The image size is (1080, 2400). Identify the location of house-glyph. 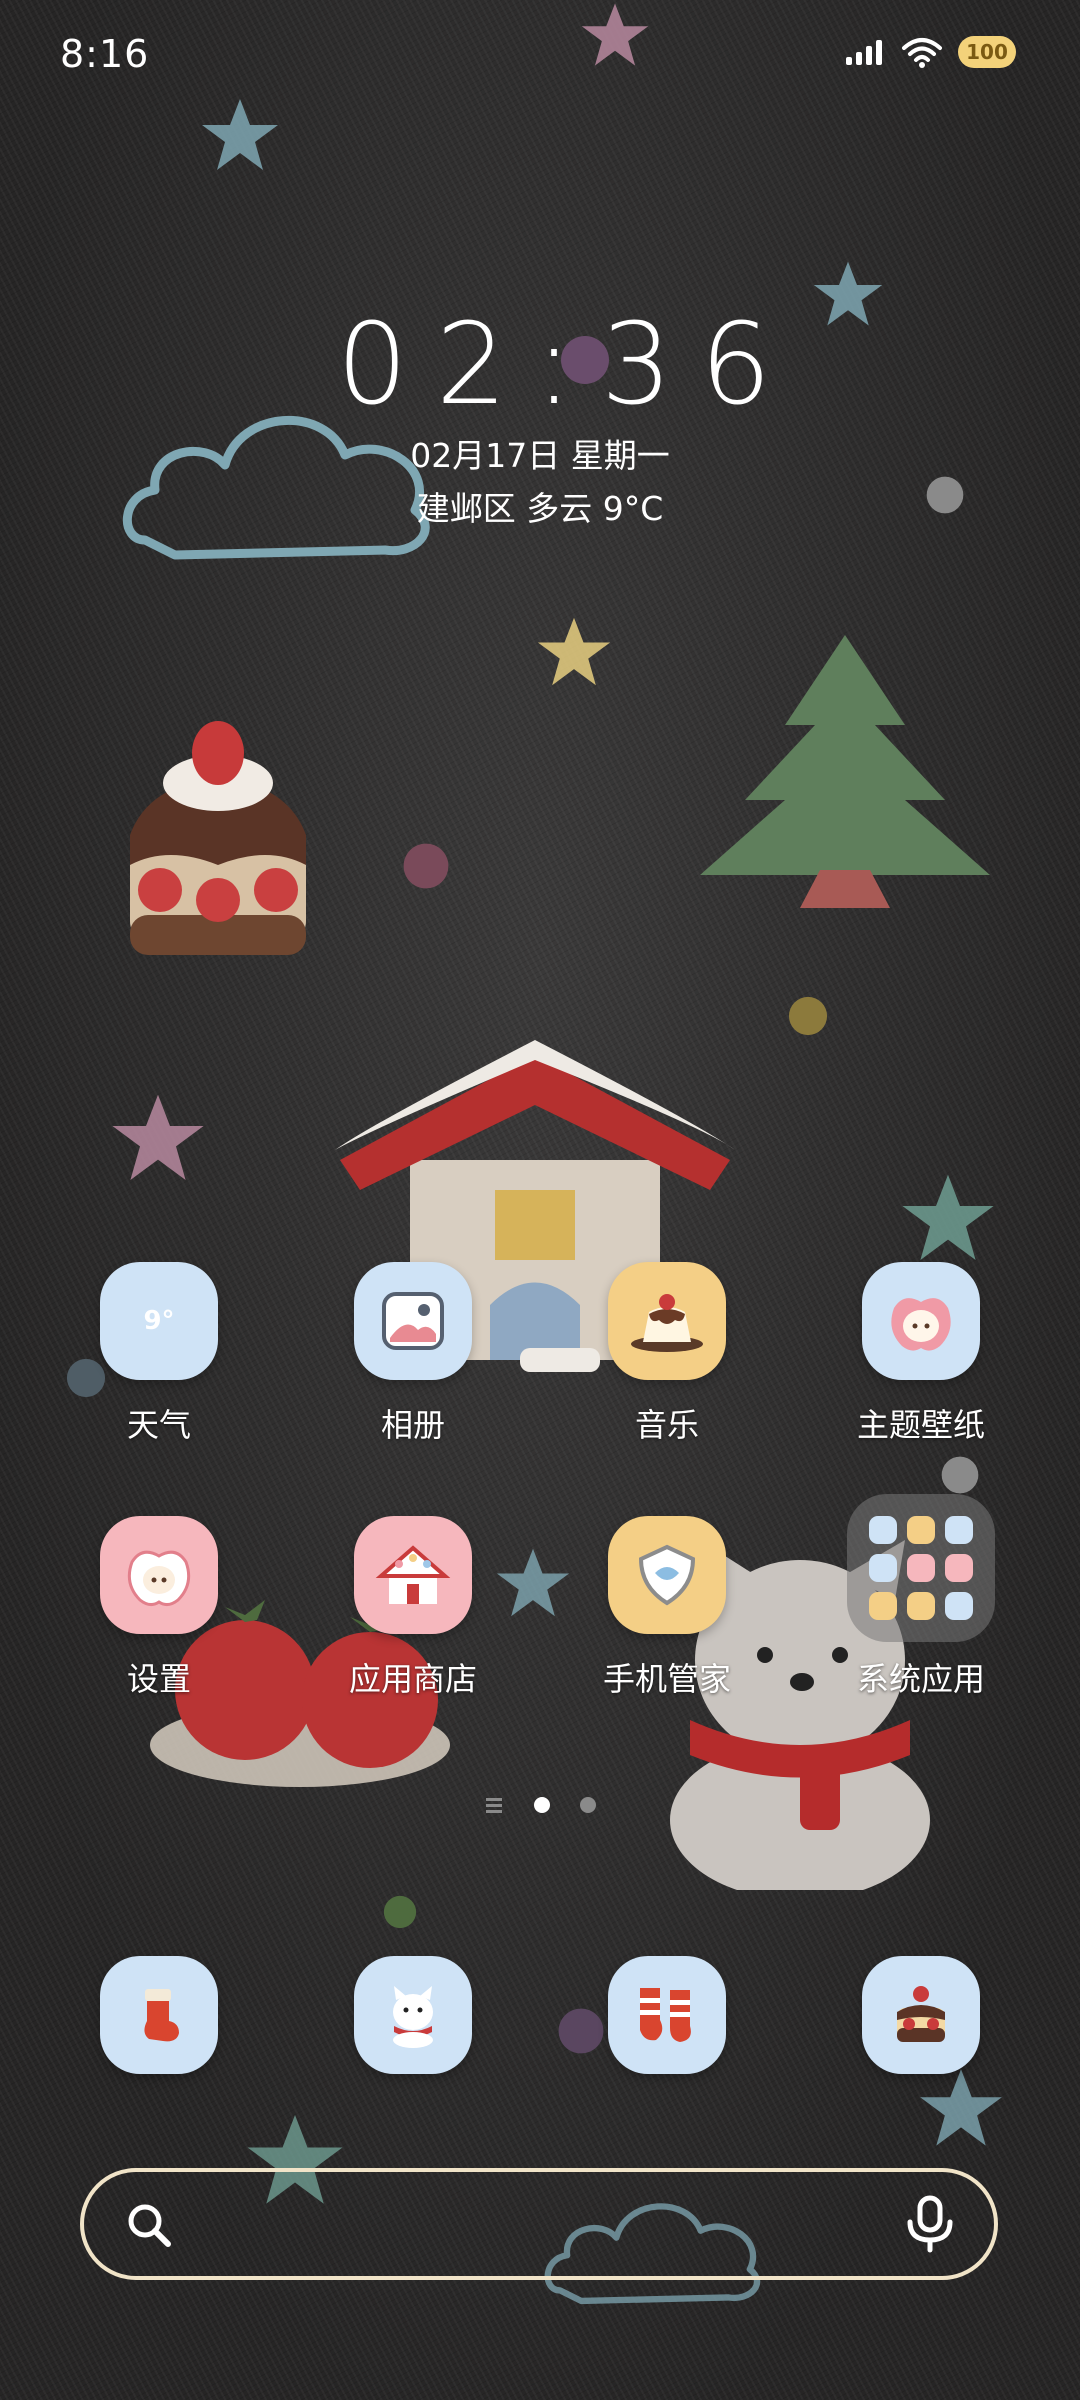
(413, 1574).